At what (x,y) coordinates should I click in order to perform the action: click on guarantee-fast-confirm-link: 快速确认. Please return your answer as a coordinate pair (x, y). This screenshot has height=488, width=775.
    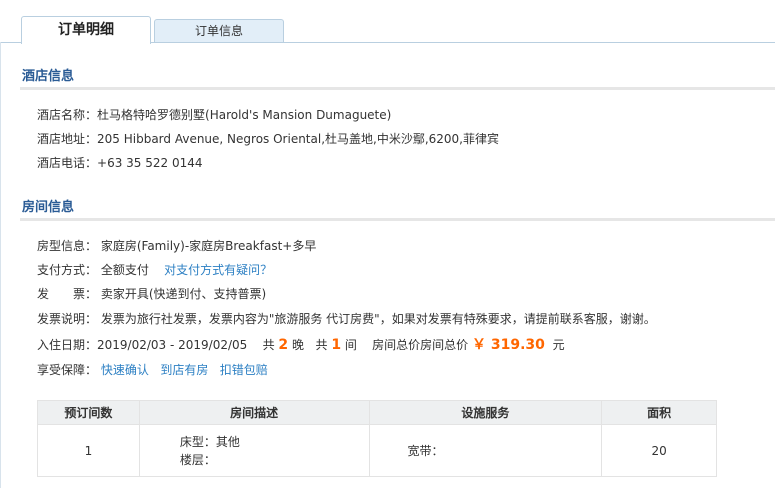
    Looking at the image, I should click on (125, 370).